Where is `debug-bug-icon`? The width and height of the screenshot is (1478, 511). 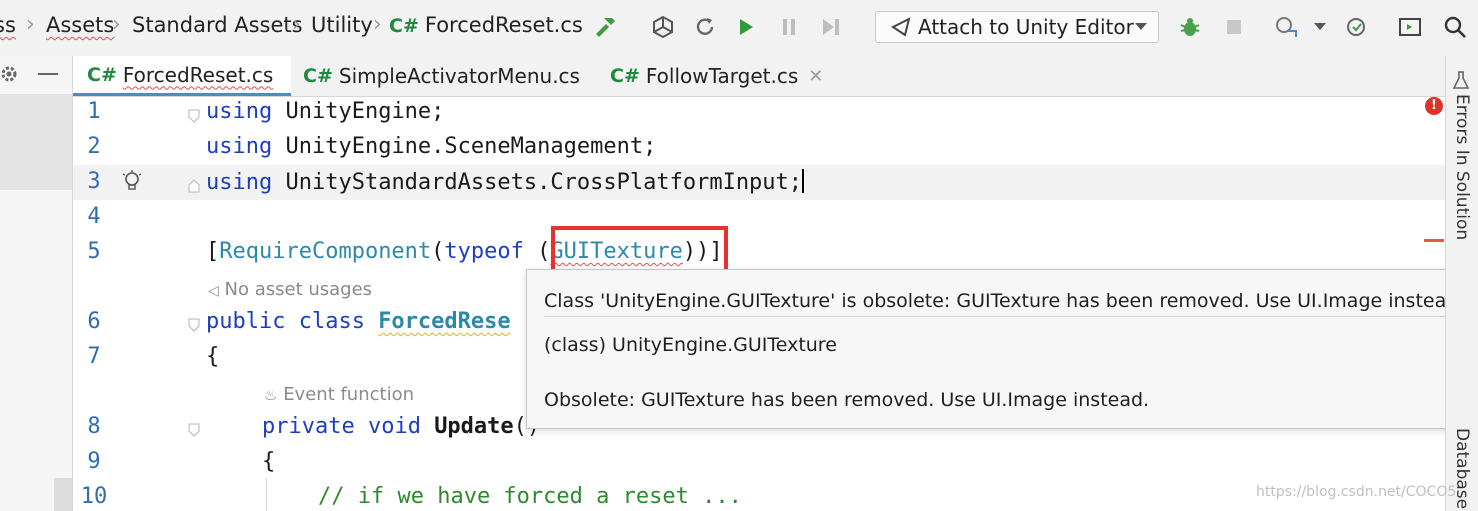
debug-bug-icon is located at coordinates (1190, 27).